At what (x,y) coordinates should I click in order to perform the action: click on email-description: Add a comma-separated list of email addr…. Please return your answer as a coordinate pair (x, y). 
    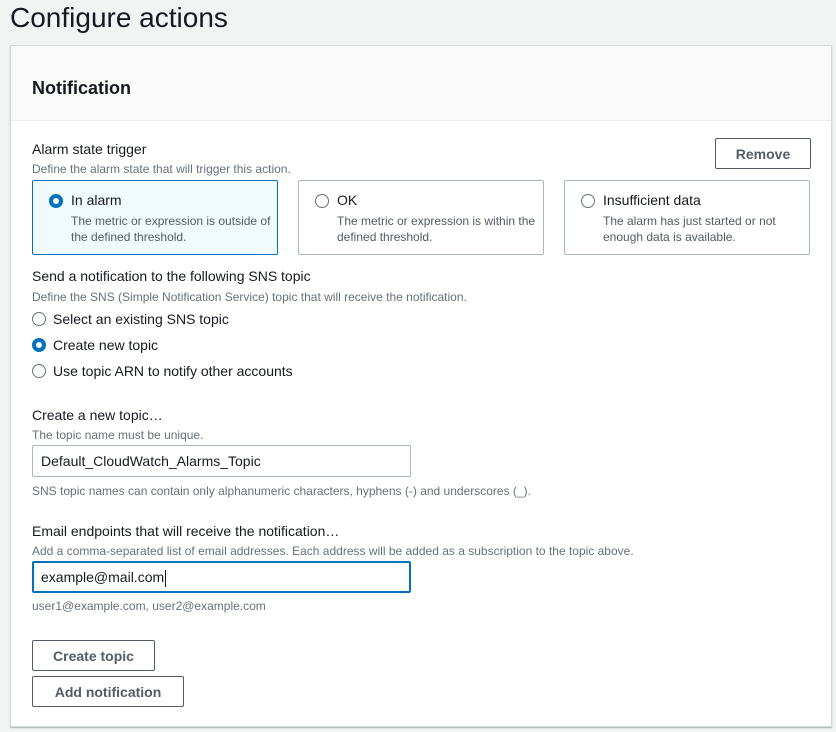
    Looking at the image, I should click on (333, 551).